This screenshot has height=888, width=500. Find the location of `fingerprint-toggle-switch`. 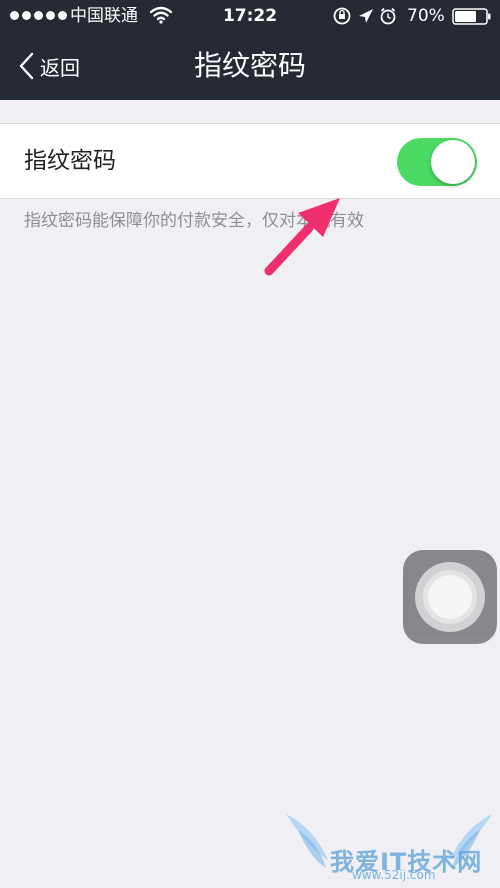

fingerprint-toggle-switch is located at coordinates (437, 162).